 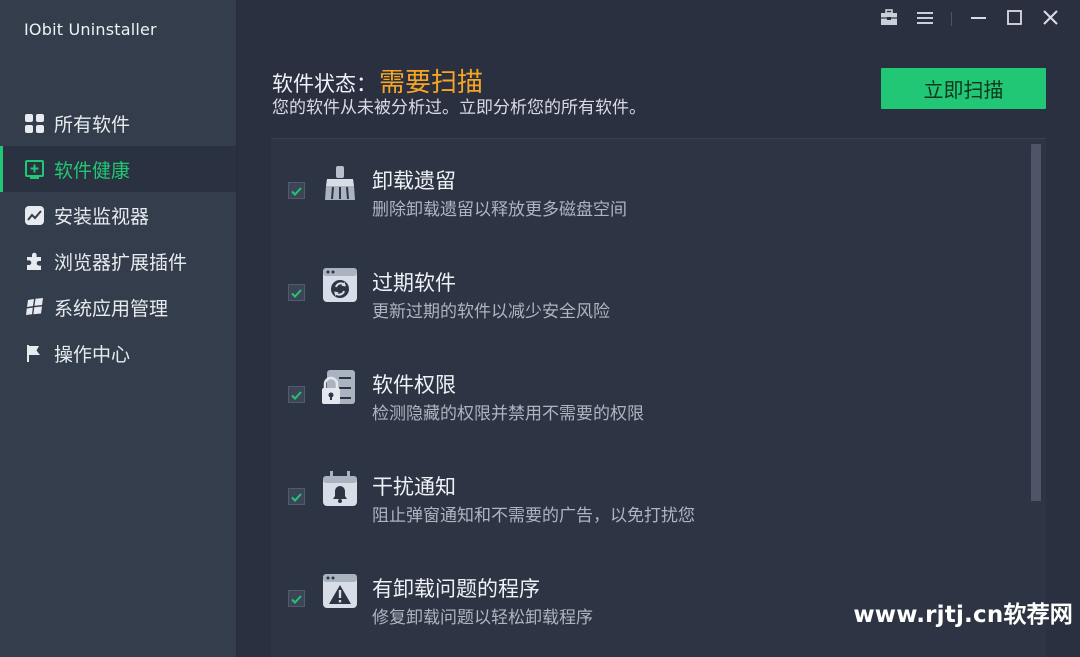 What do you see at coordinates (482, 618) in the screenshot?
I see `item-description: 修复卸载问题以轻松卸载程序` at bounding box center [482, 618].